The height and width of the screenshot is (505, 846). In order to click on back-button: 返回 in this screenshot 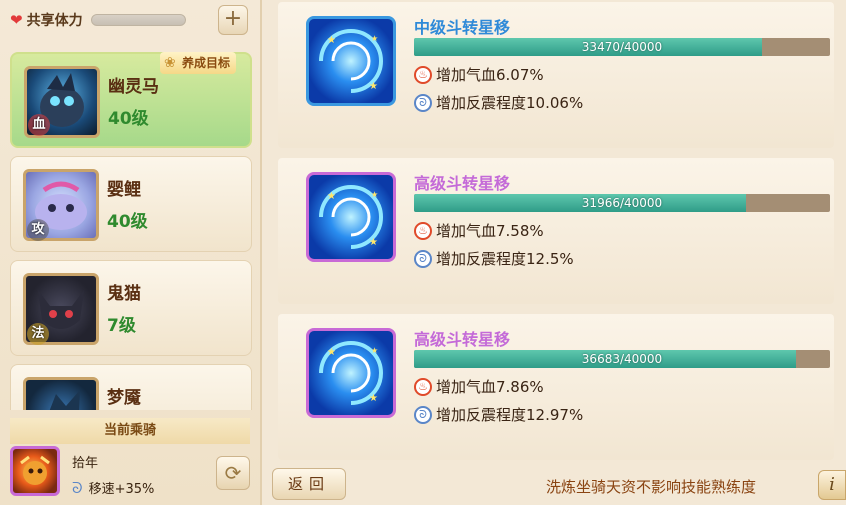, I will do `click(309, 484)`.